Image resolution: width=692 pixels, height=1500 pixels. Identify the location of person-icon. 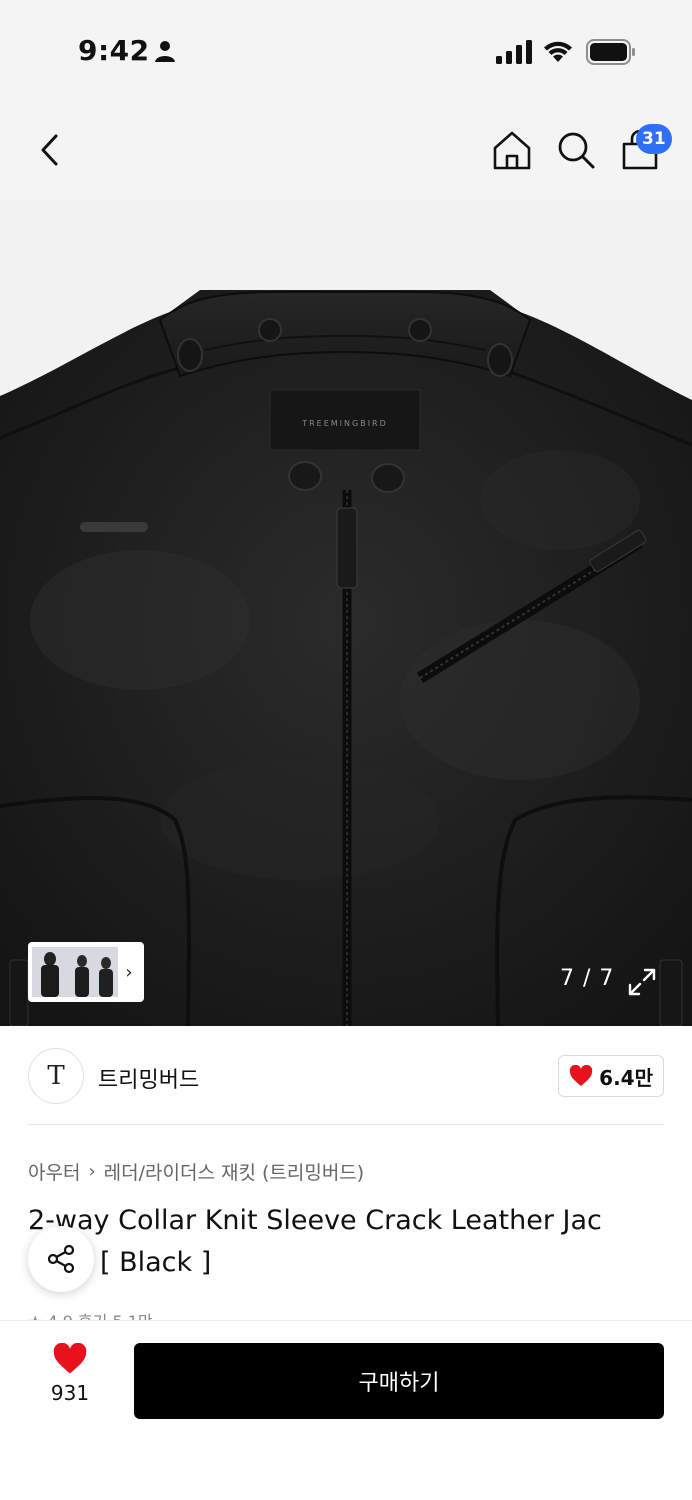
(165, 51).